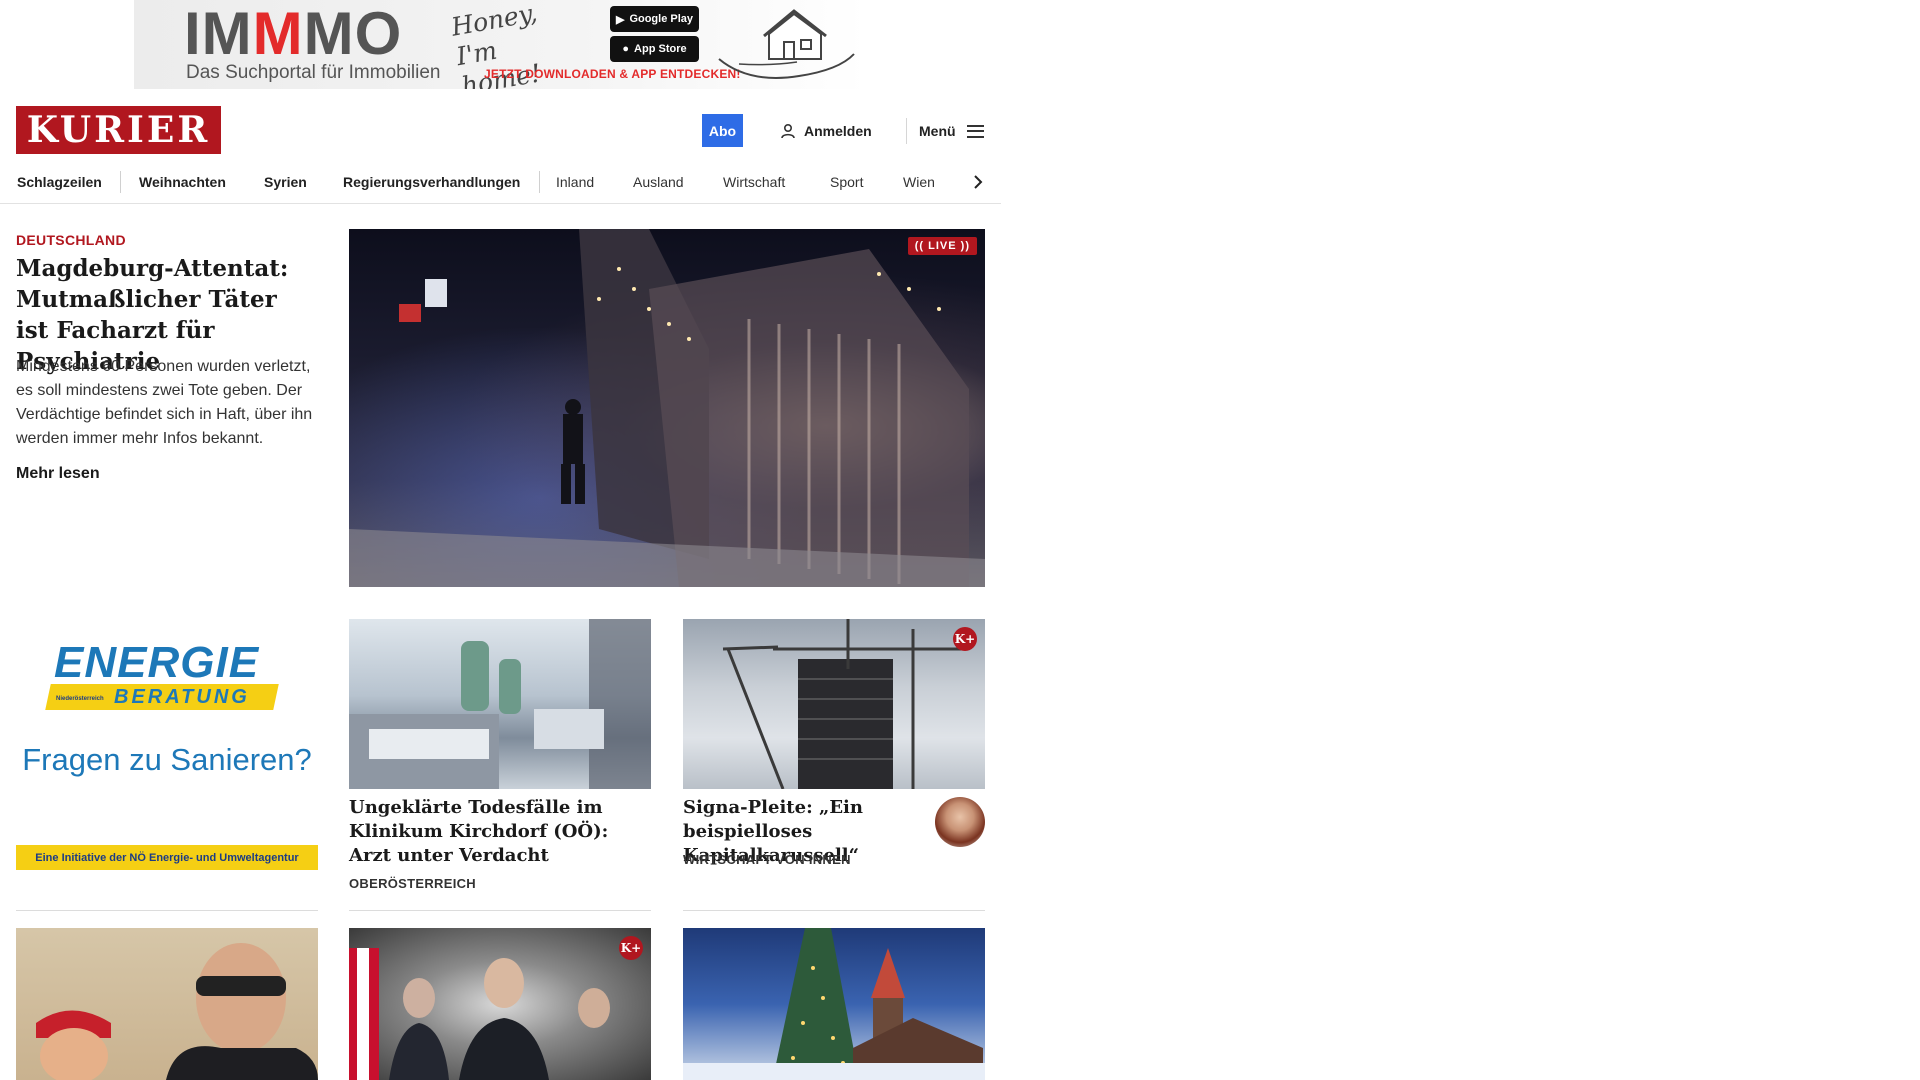 Image resolution: width=1920 pixels, height=1080 pixels. I want to click on live-badge: (( LIVE )), so click(942, 246).